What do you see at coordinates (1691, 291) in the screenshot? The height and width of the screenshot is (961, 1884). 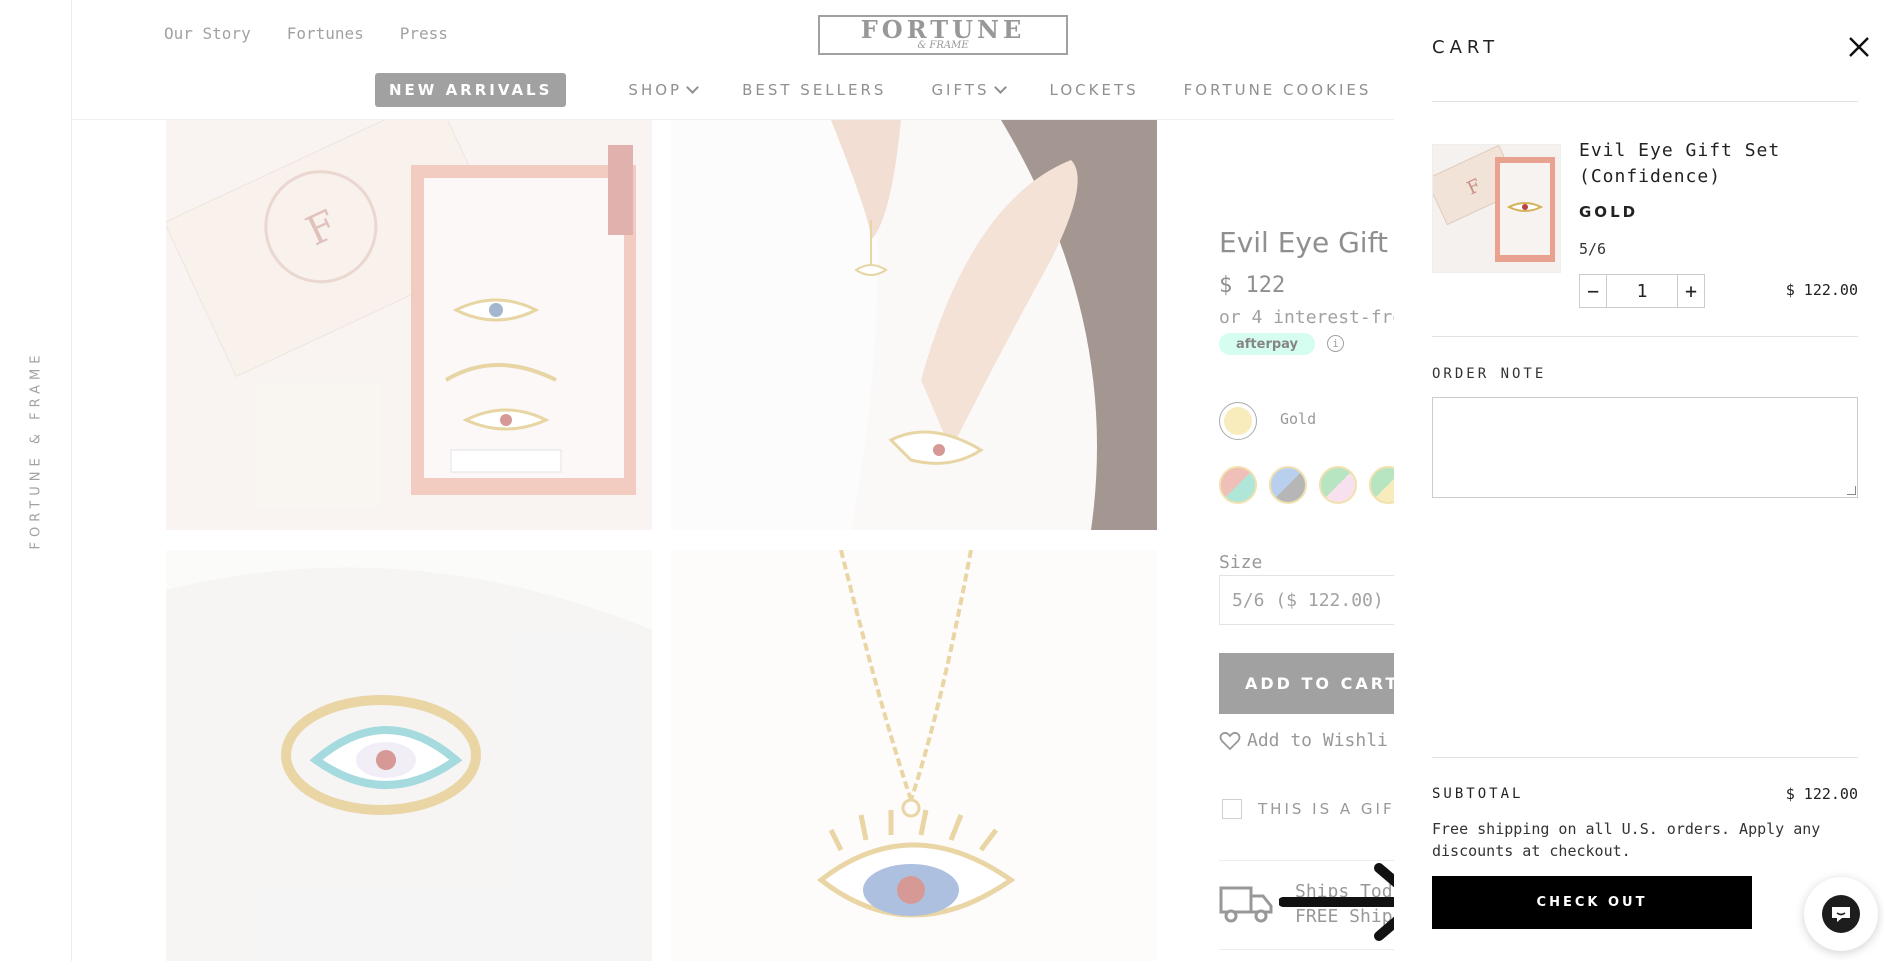 I see `increase-quantity-button: +` at bounding box center [1691, 291].